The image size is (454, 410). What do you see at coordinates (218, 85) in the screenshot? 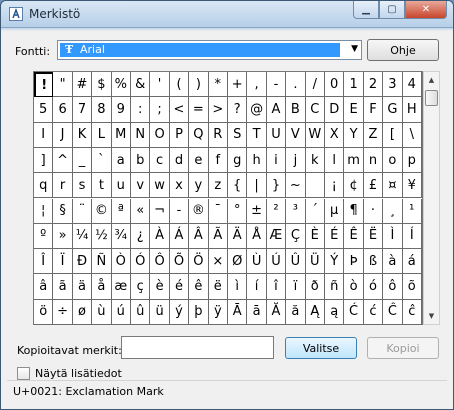
I see `character-cell: *` at bounding box center [218, 85].